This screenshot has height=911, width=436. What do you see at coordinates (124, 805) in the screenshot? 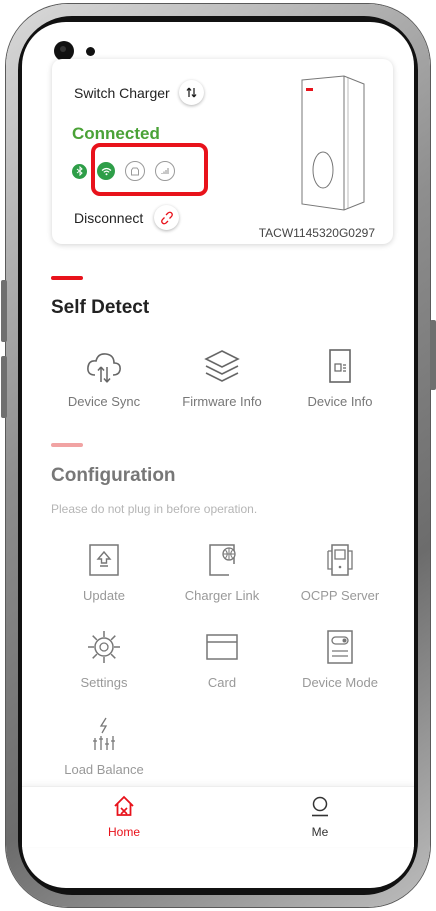
I see `home-icon` at bounding box center [124, 805].